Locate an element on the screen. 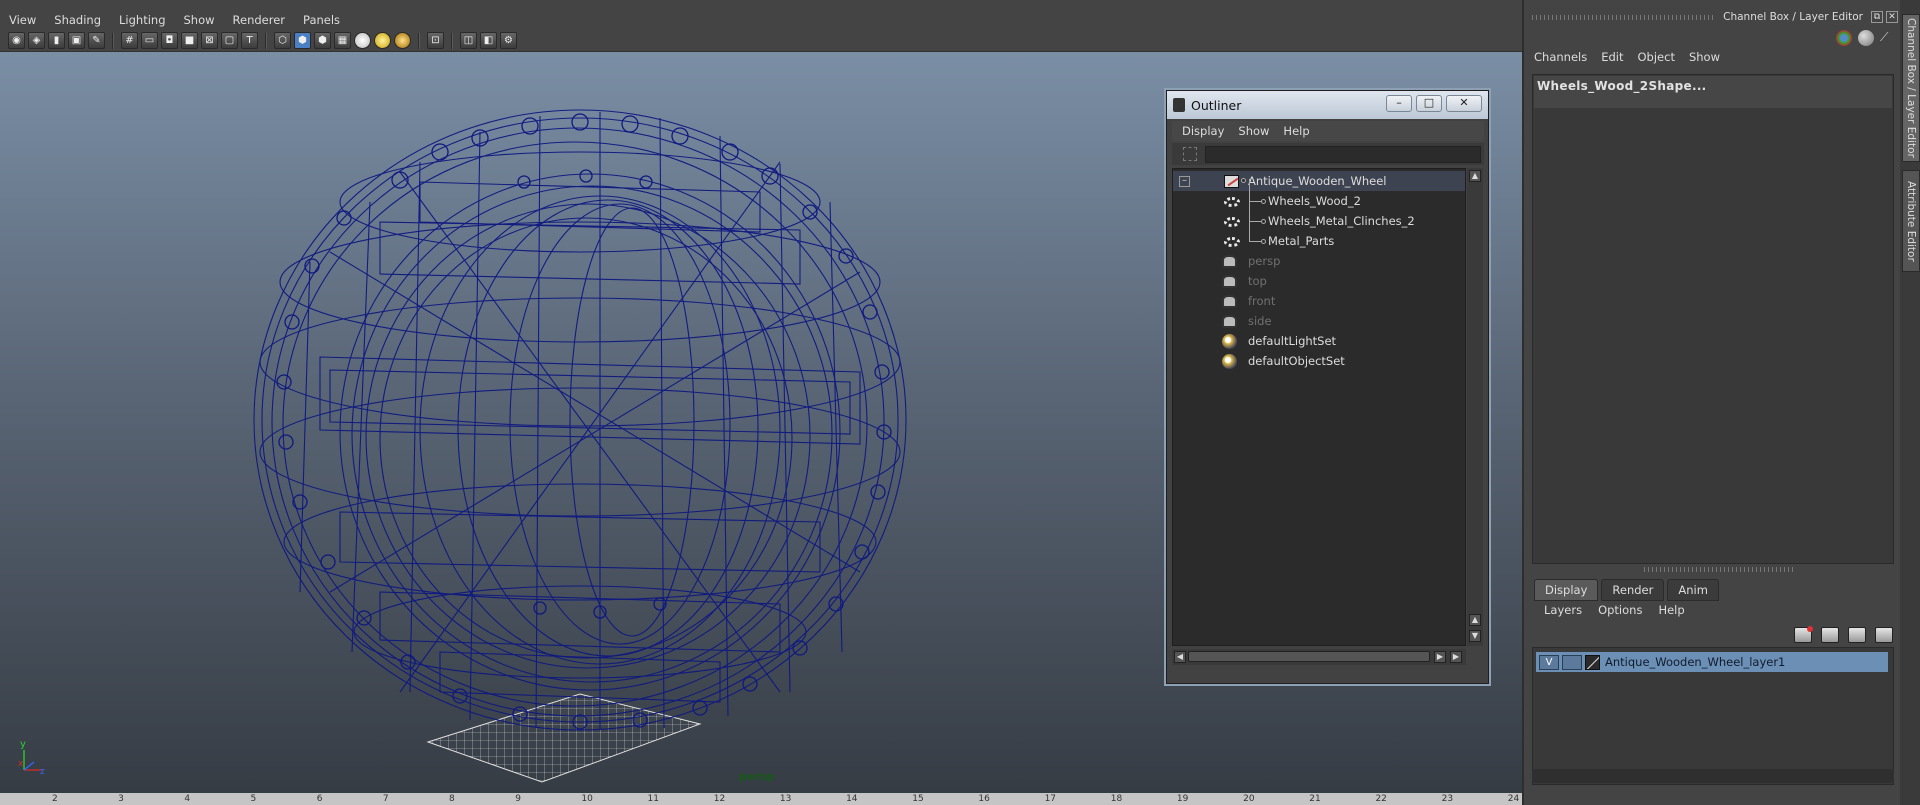 The image size is (1920, 805). filter-icon is located at coordinates (1190, 154).